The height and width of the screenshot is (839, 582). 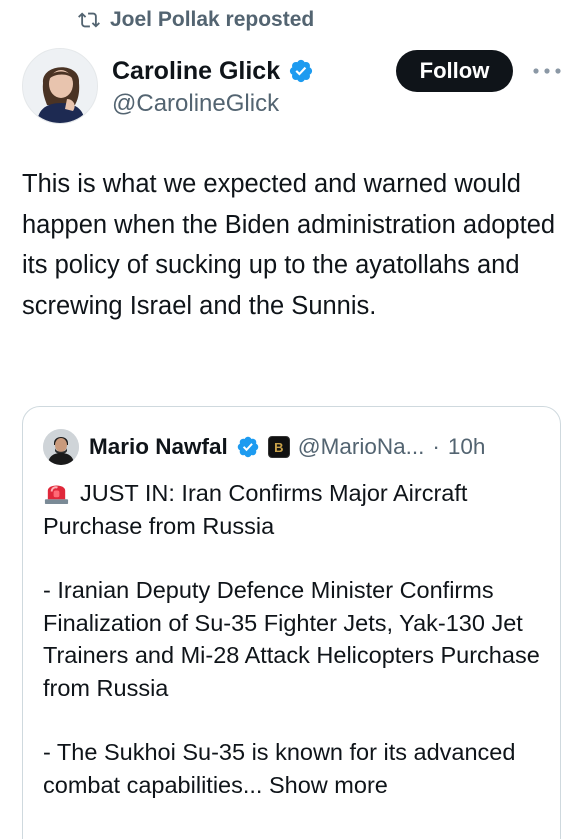 I want to click on show-more-link: Show more, so click(x=328, y=785).